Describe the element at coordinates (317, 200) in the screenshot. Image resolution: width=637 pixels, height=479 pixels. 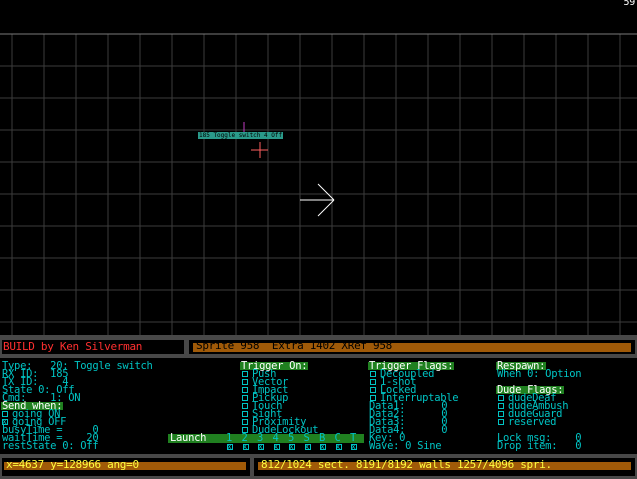
I see `player-arrow-icon` at that location.